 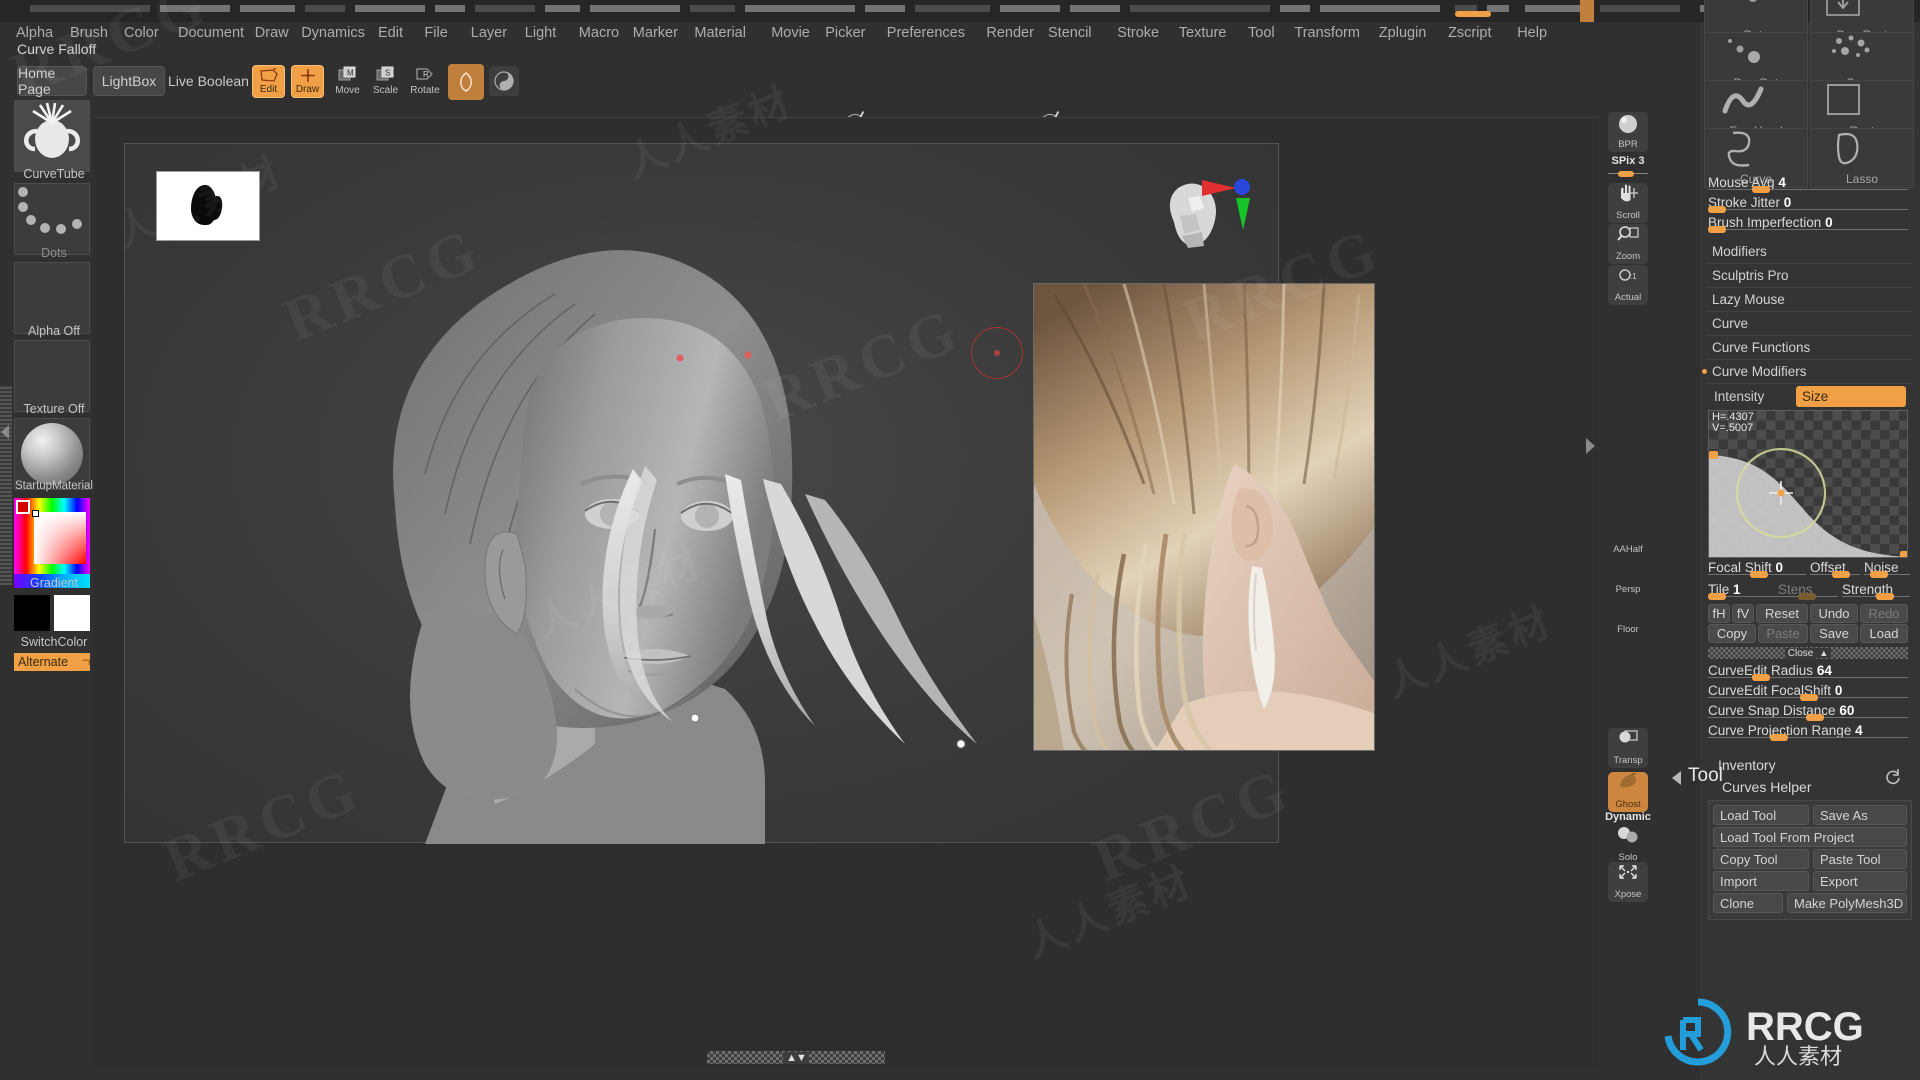 What do you see at coordinates (720, 33) in the screenshot?
I see `menu-item-material: Material` at bounding box center [720, 33].